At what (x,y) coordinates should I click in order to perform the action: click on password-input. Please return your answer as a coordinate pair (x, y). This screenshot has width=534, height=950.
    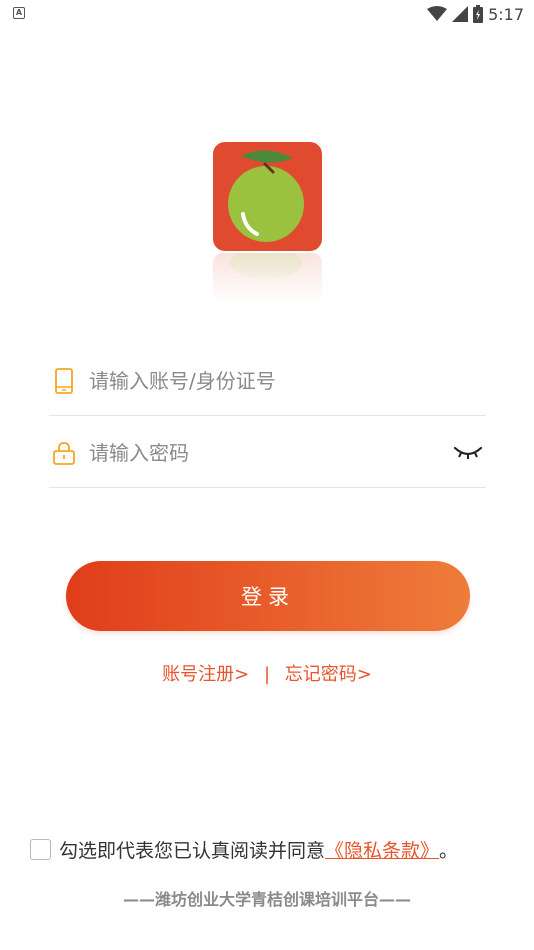
    Looking at the image, I should click on (259, 452).